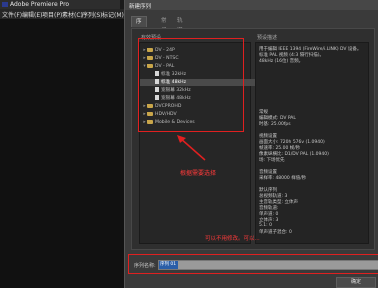 This screenshot has height=288, width=378. Describe the element at coordinates (268, 265) in the screenshot. I see `sequence-name-input: 序列 01` at that location.